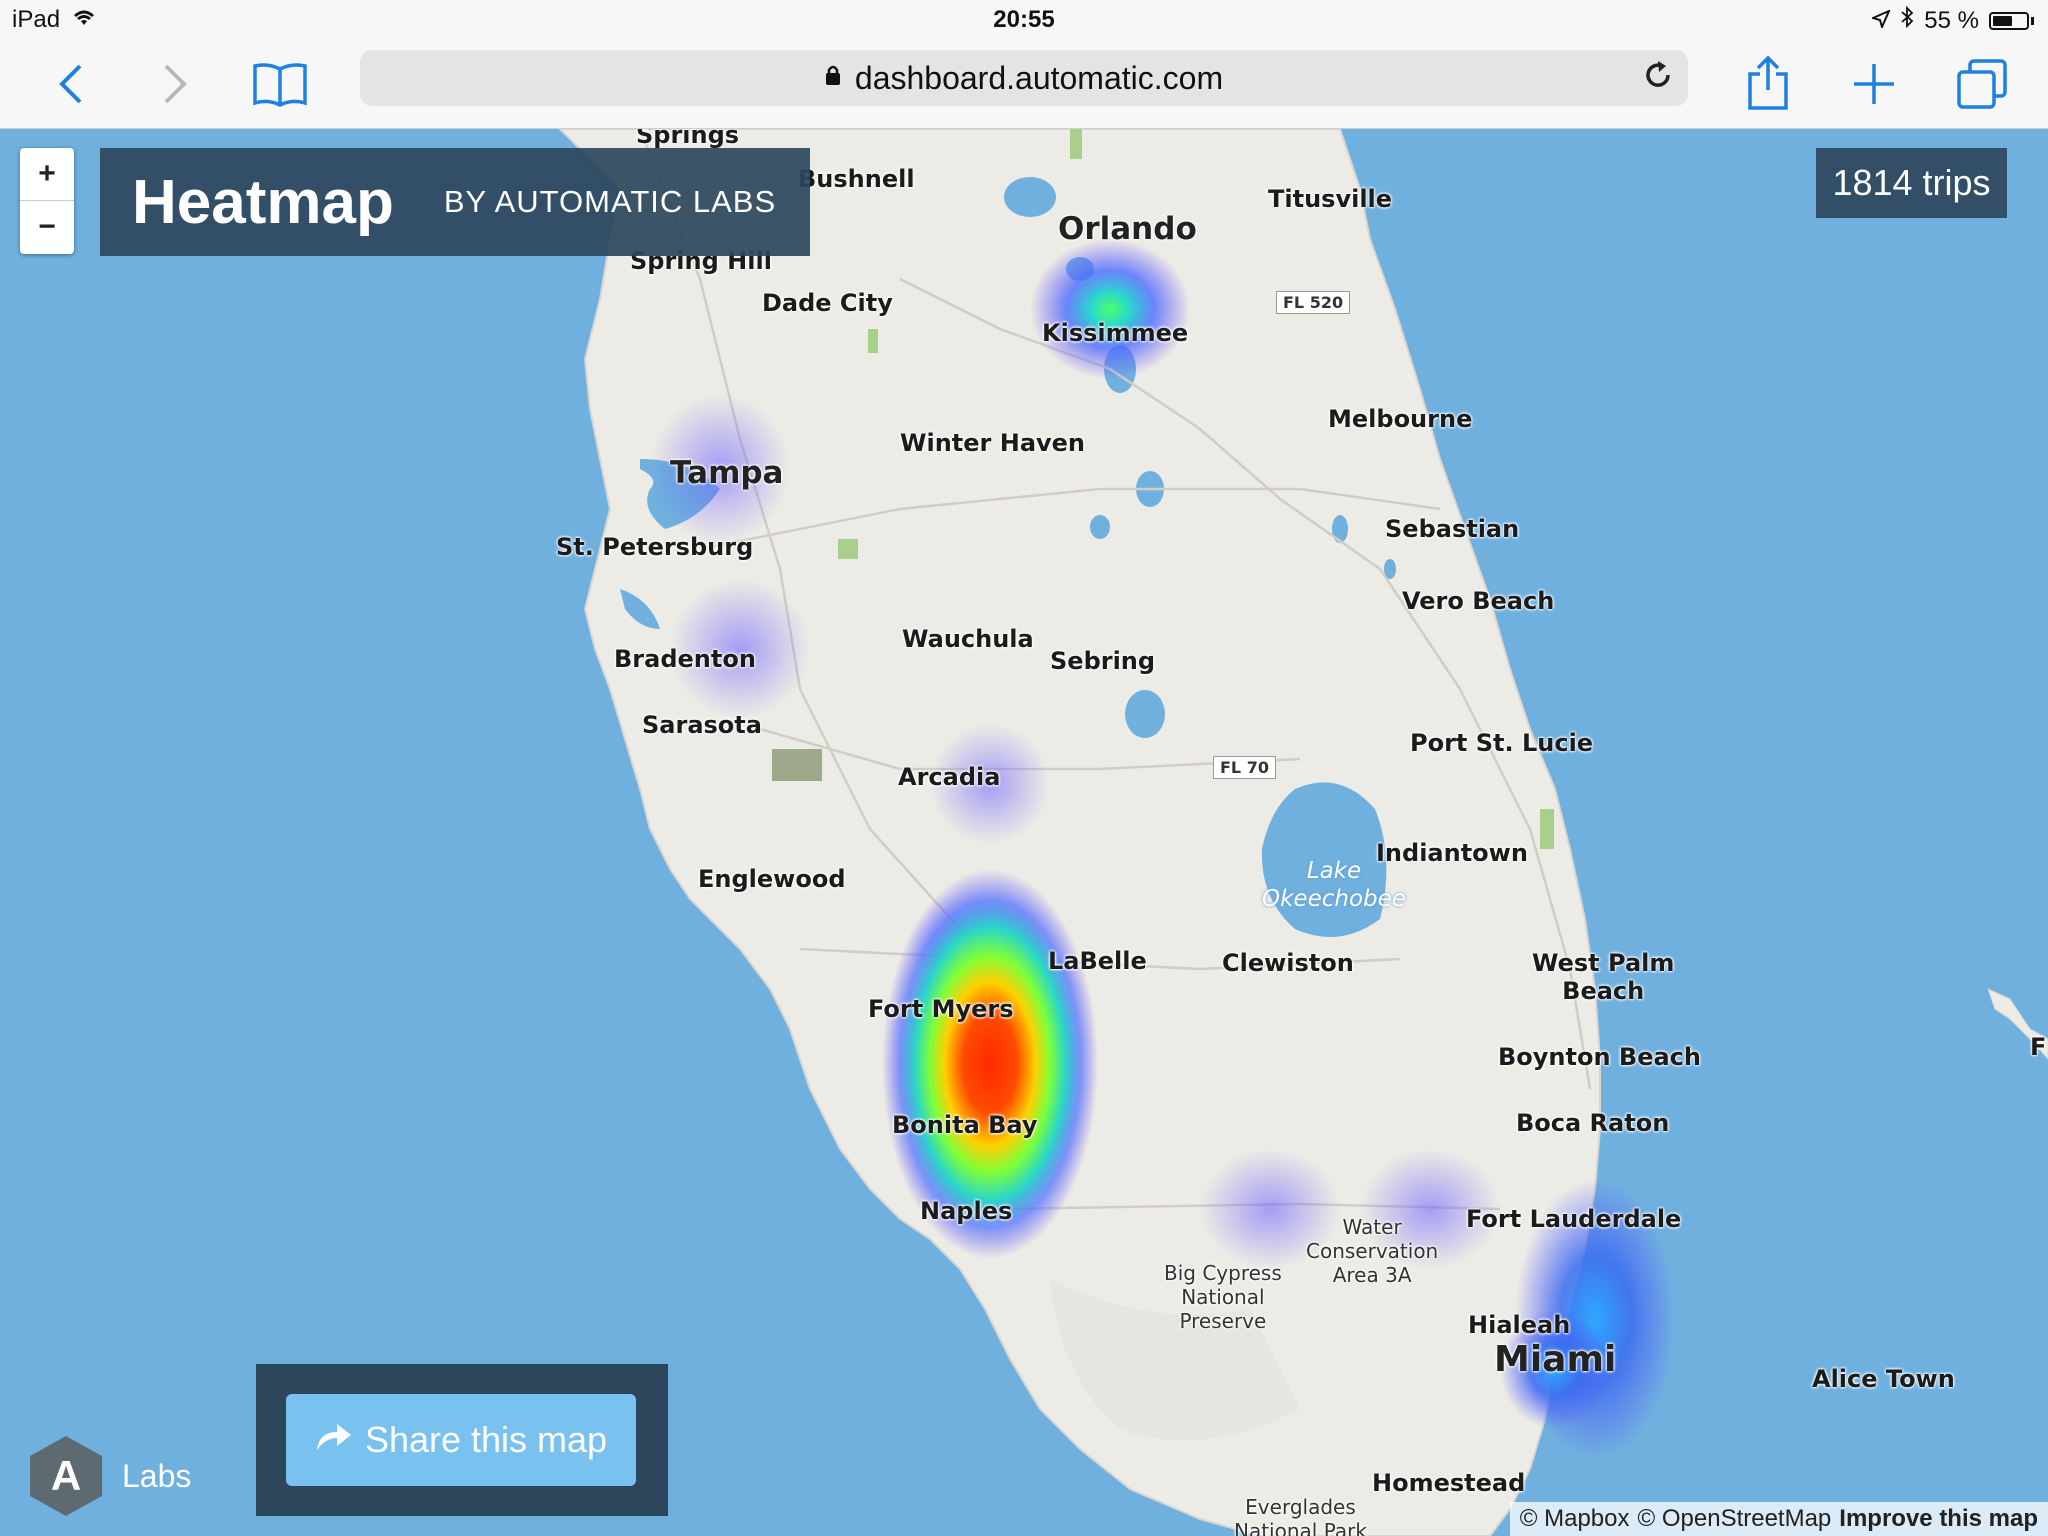 This screenshot has height=1536, width=2048. I want to click on url-text: dashboard.automatic.com, so click(1039, 77).